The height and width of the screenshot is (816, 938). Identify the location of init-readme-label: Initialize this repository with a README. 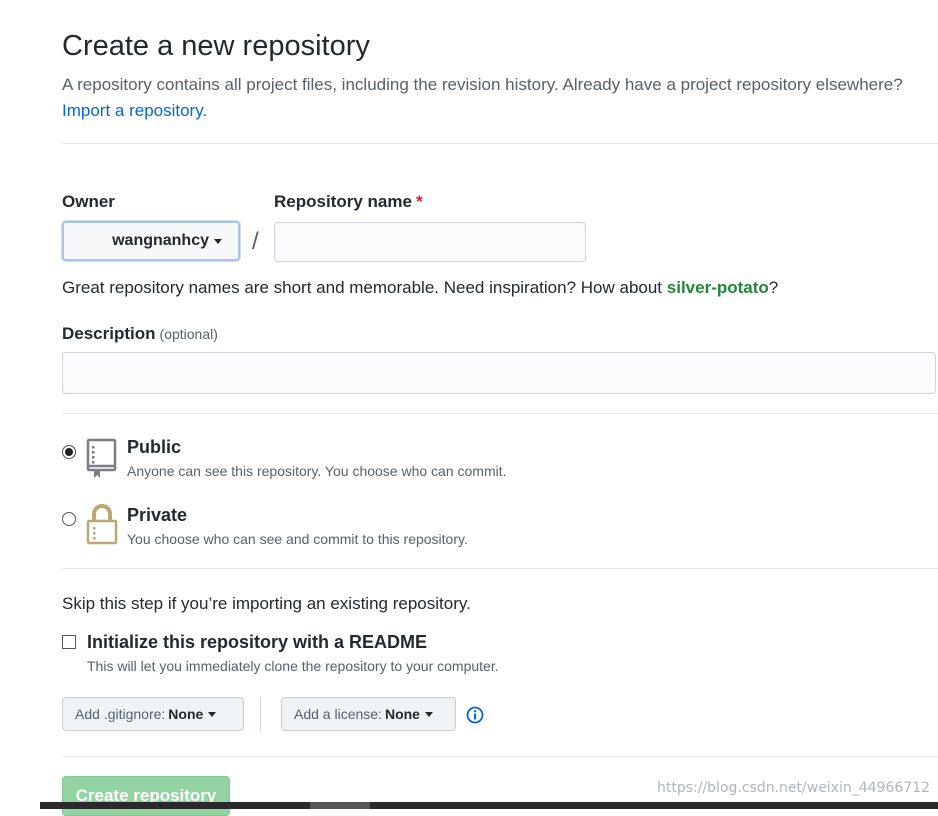
(257, 642).